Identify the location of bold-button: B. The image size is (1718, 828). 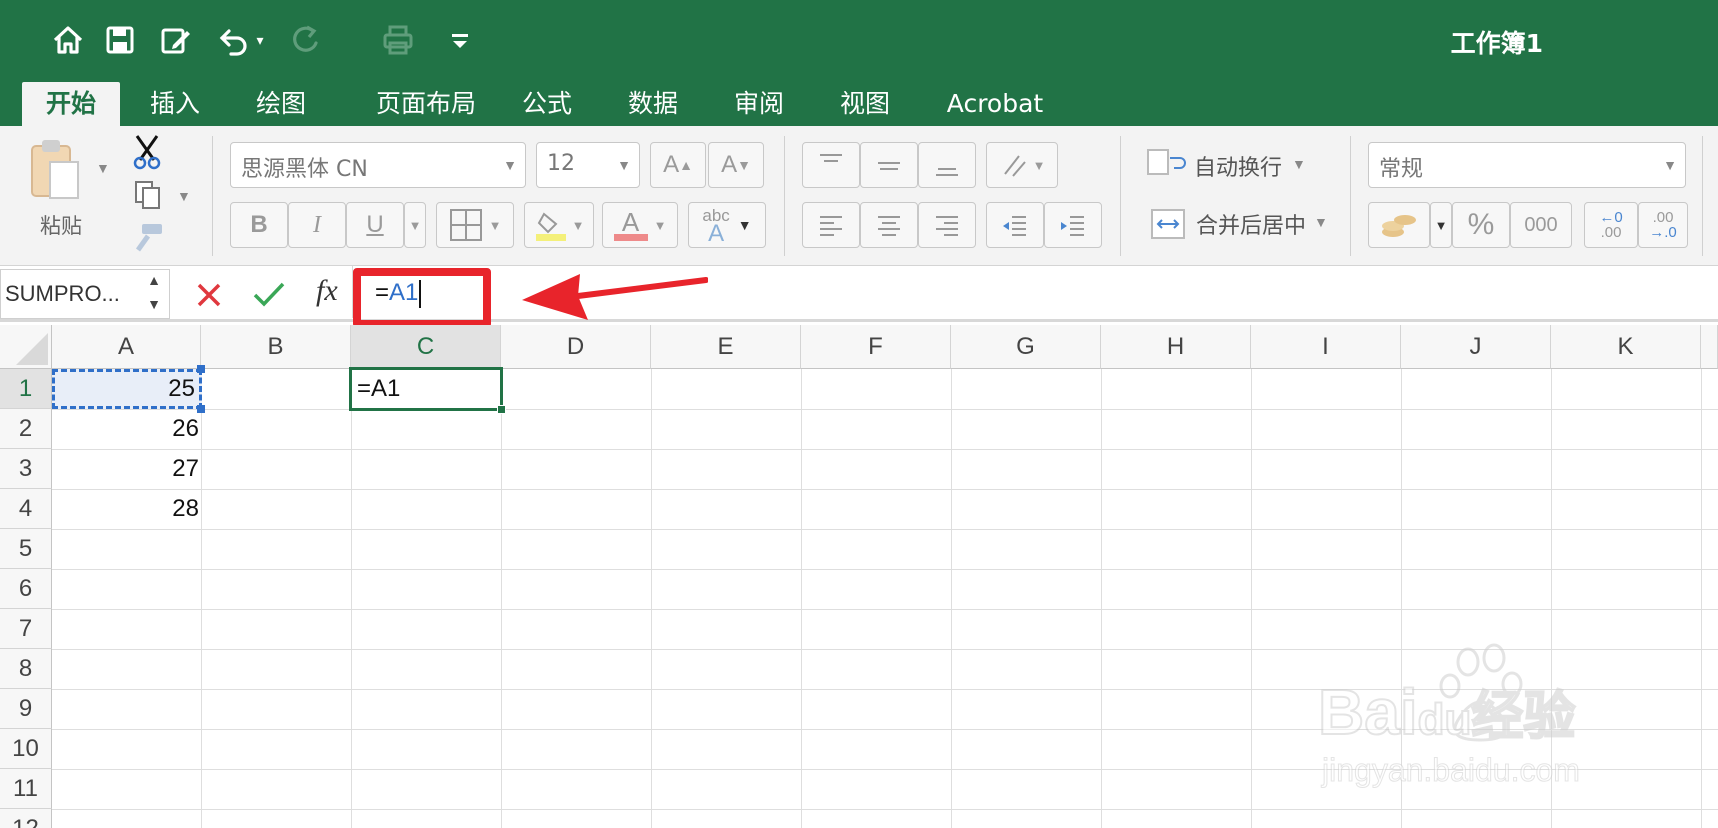
(259, 225).